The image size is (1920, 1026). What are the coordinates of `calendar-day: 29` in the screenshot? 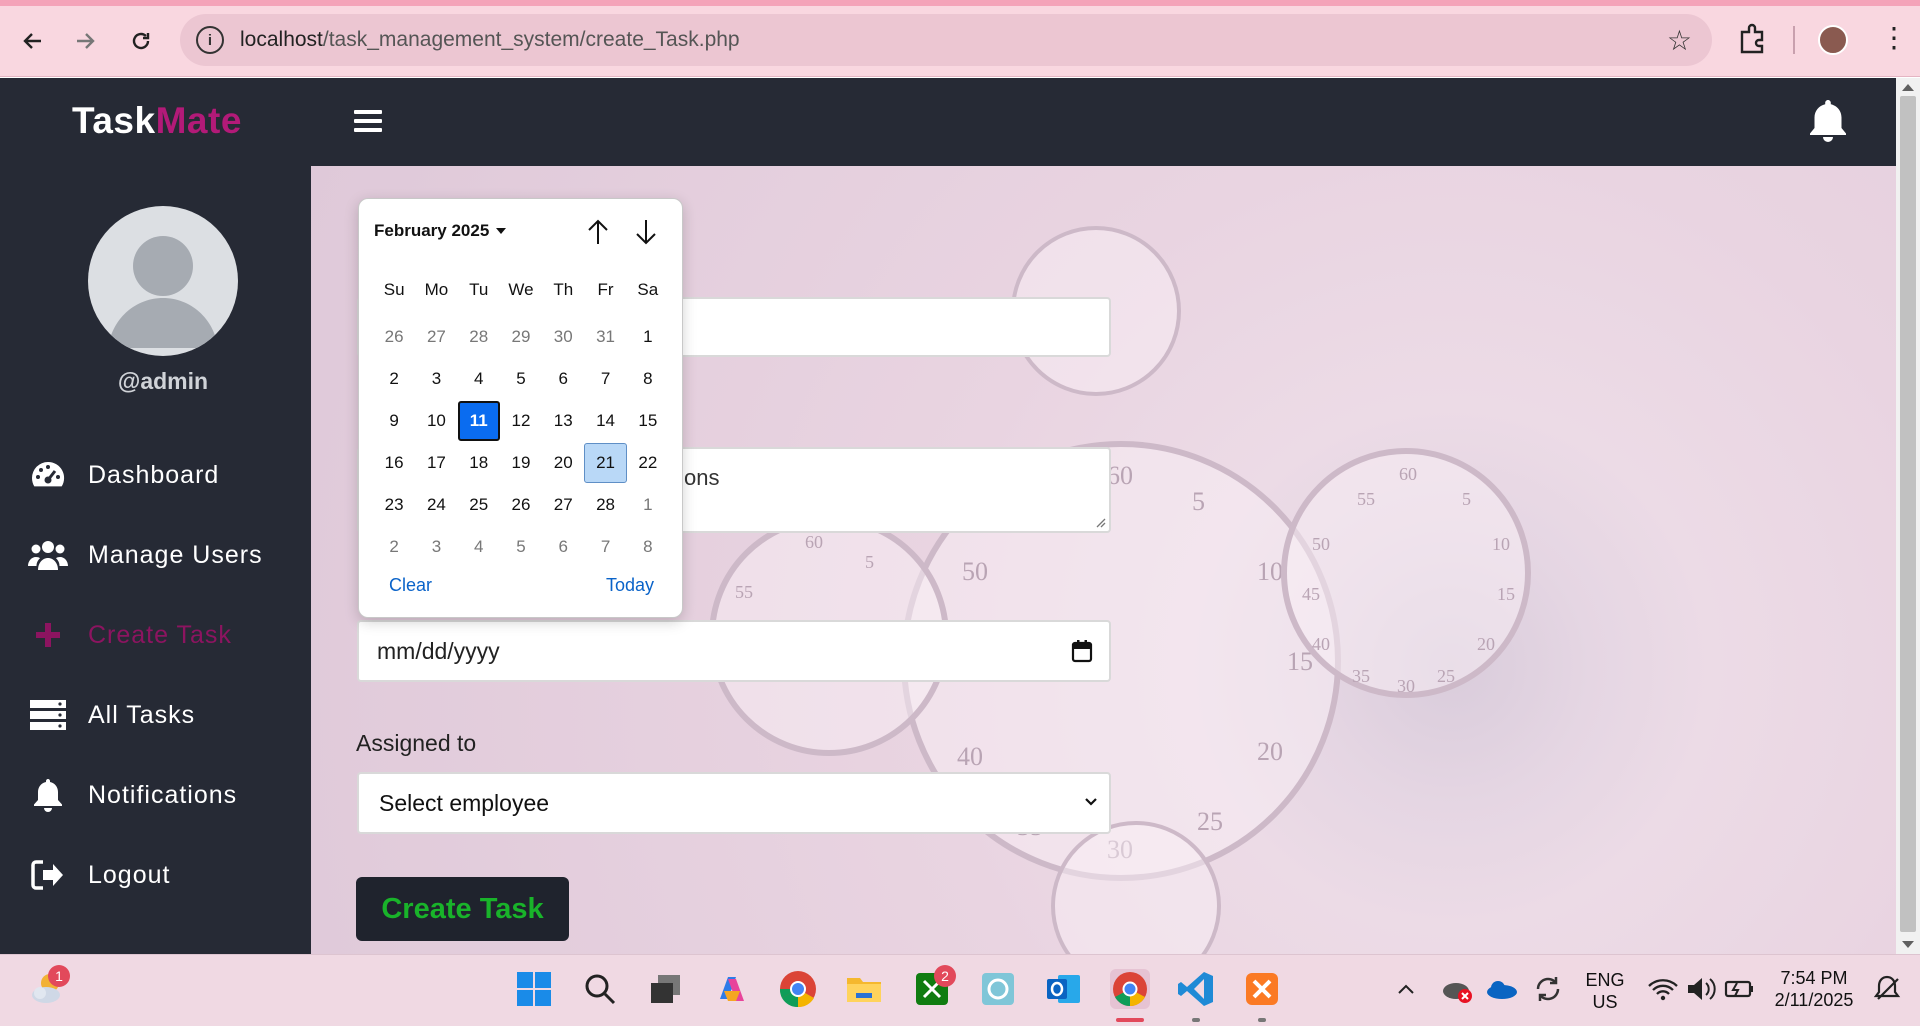 It's located at (521, 337).